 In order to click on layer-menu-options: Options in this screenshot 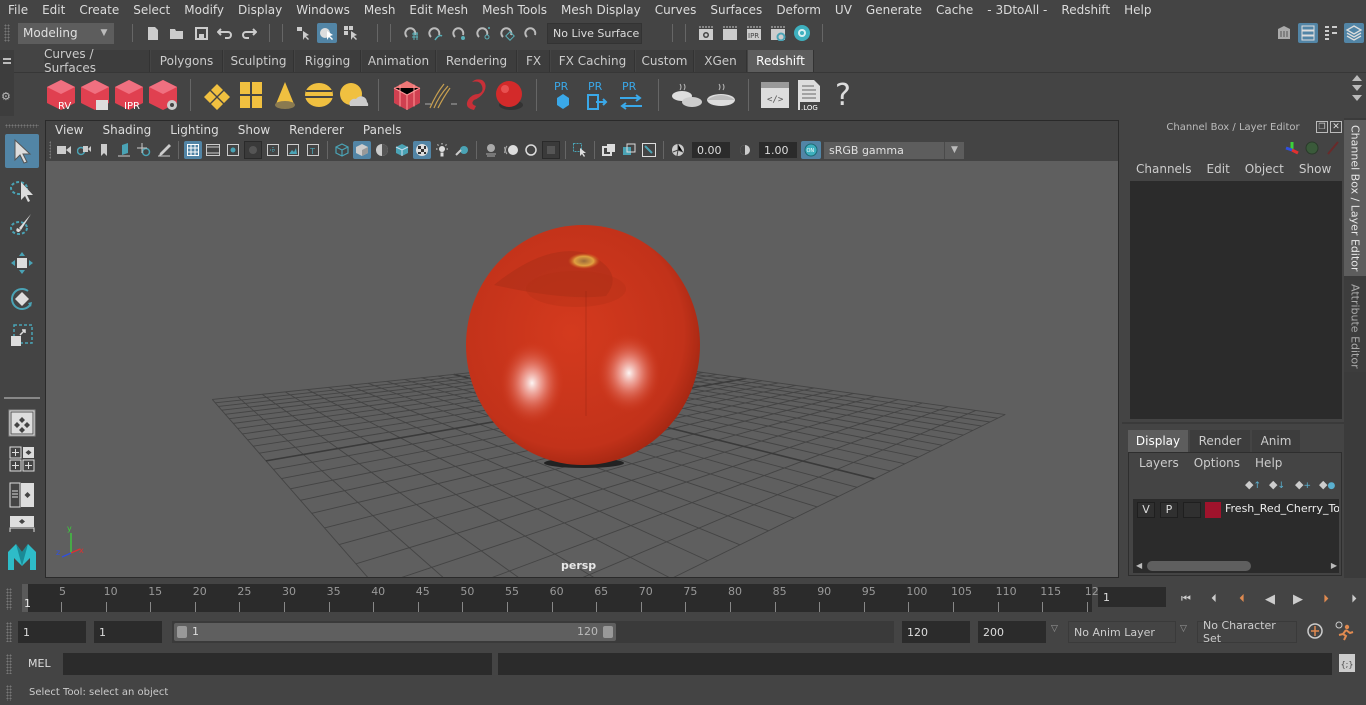, I will do `click(1217, 463)`.